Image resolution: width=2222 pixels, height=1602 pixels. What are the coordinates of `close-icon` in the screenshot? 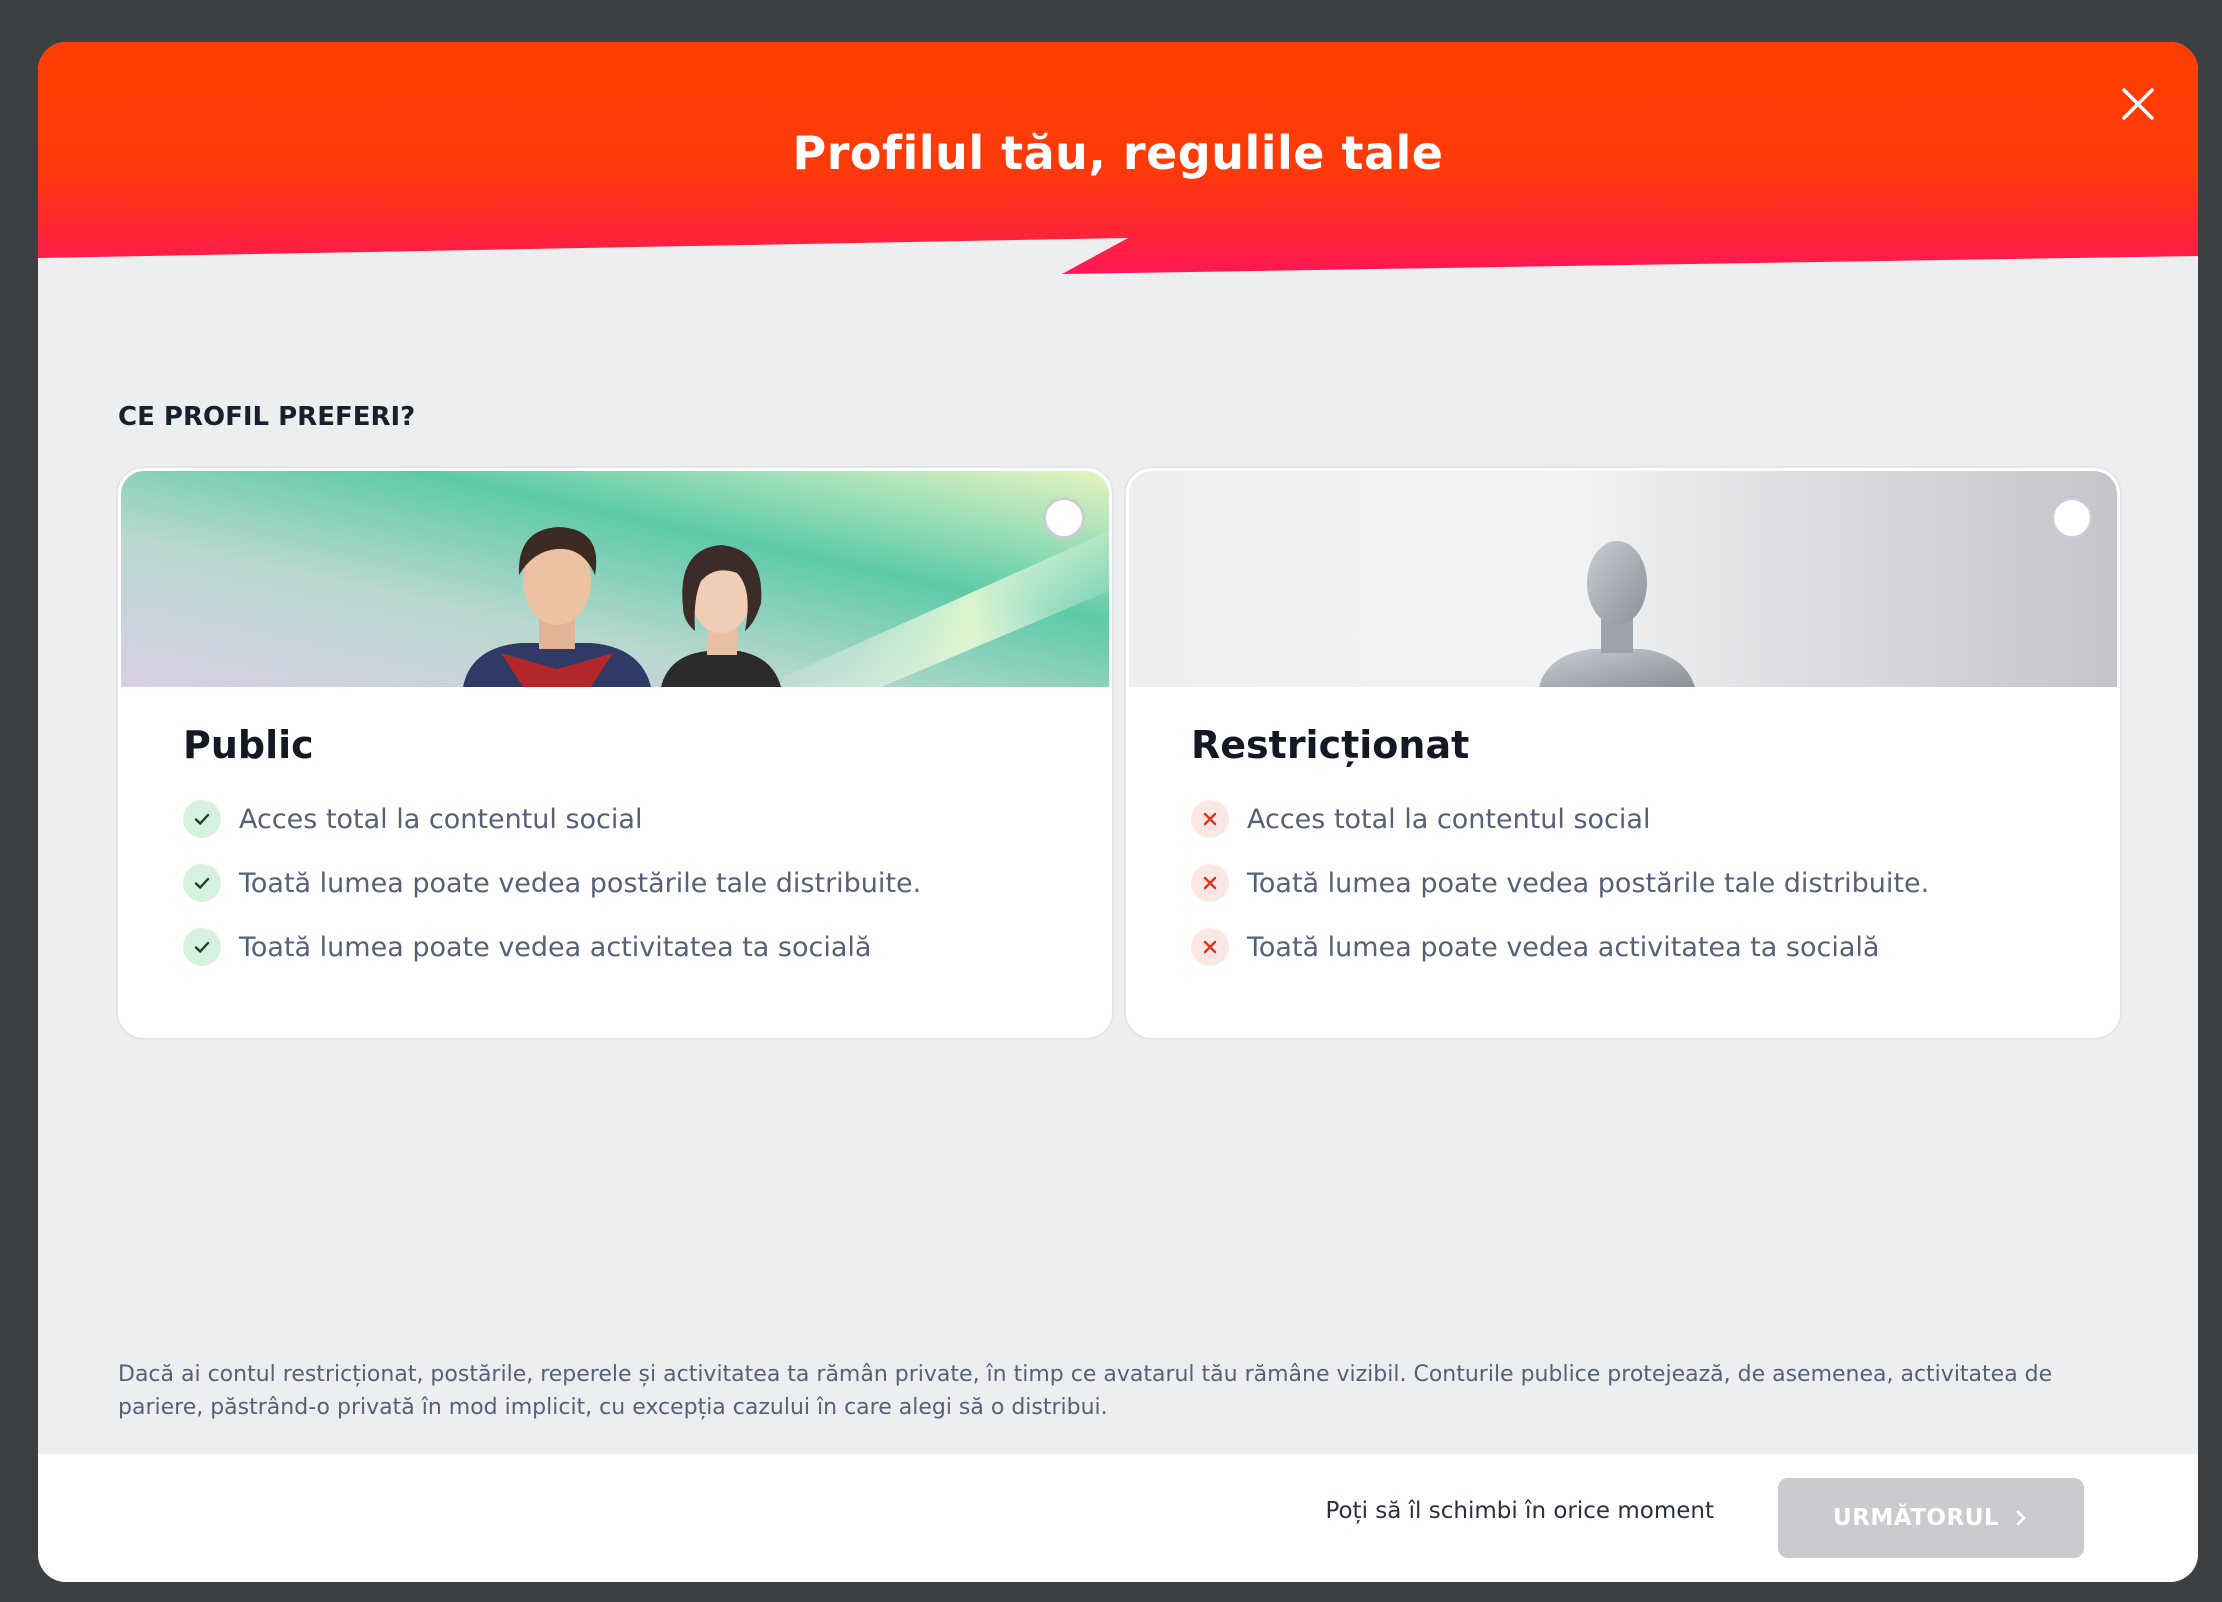 It's located at (2138, 104).